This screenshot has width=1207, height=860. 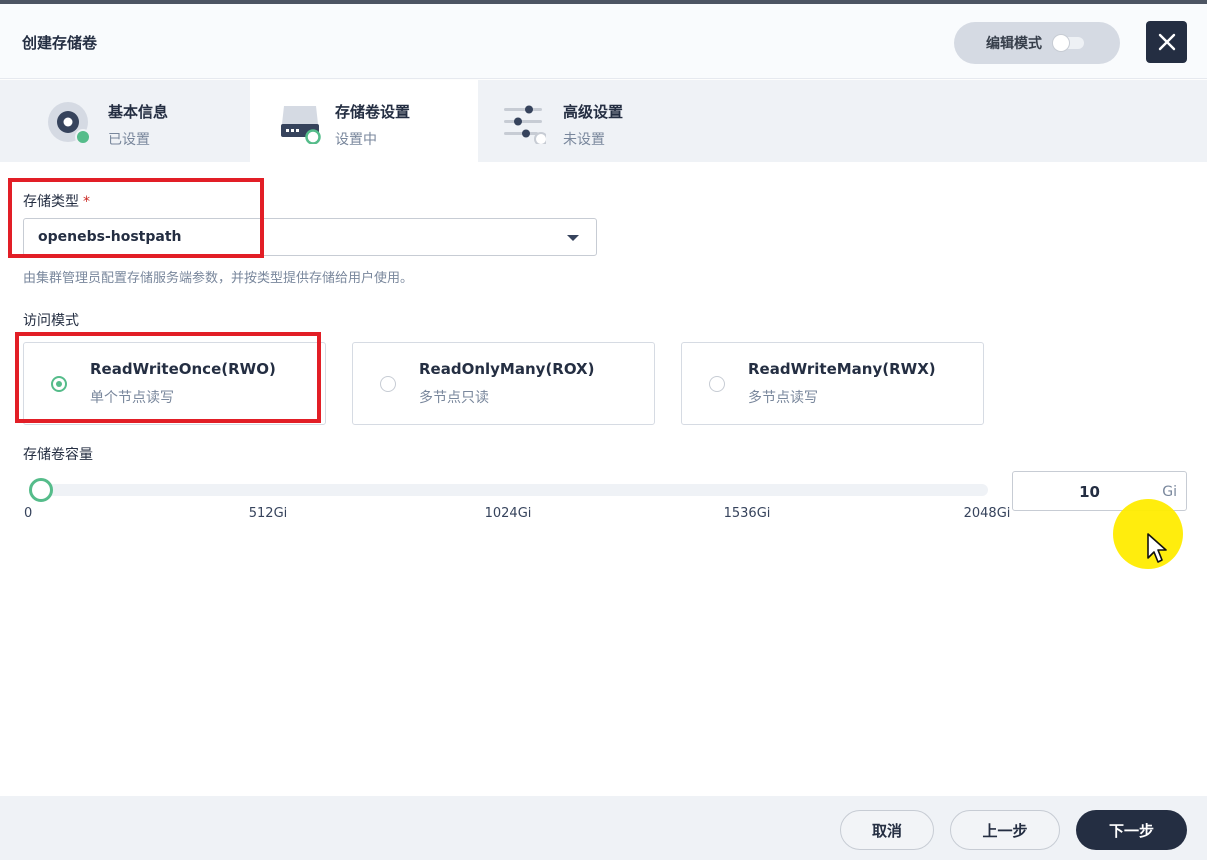 I want to click on toggle-knob, so click(x=1061, y=43).